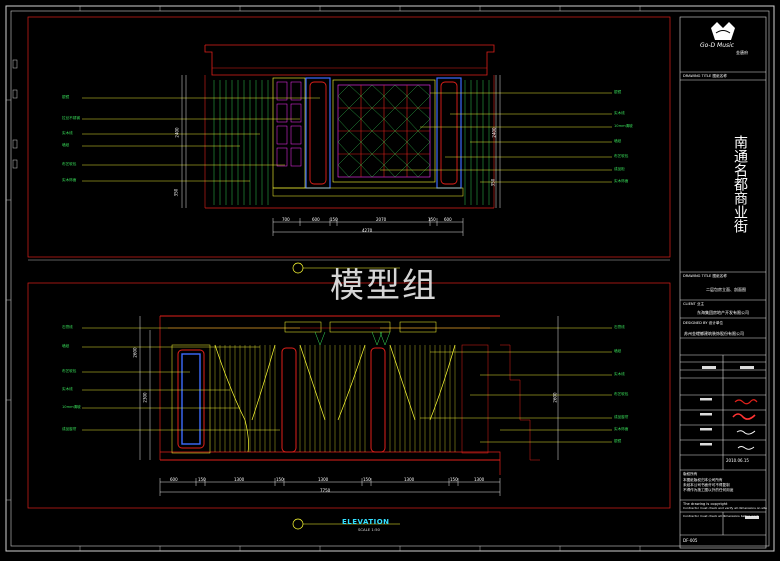 The height and width of the screenshot is (561, 780). What do you see at coordinates (174, 479) in the screenshot?
I see `lower-dim-bottom: 600` at bounding box center [174, 479].